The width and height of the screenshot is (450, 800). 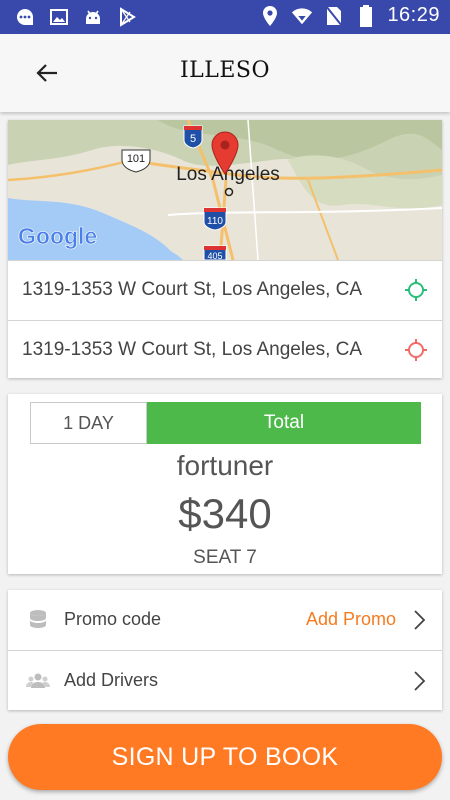 What do you see at coordinates (334, 15) in the screenshot?
I see `no-sim-icon` at bounding box center [334, 15].